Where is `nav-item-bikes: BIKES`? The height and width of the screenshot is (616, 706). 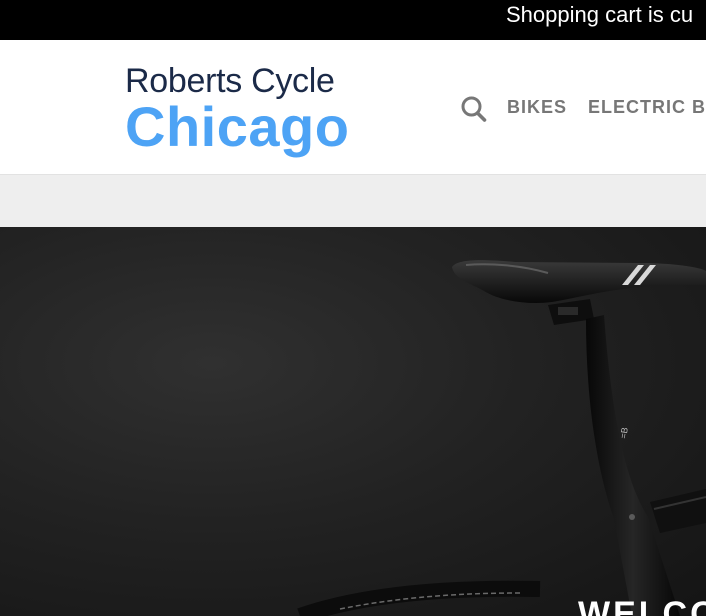 nav-item-bikes: BIKES is located at coordinates (537, 107).